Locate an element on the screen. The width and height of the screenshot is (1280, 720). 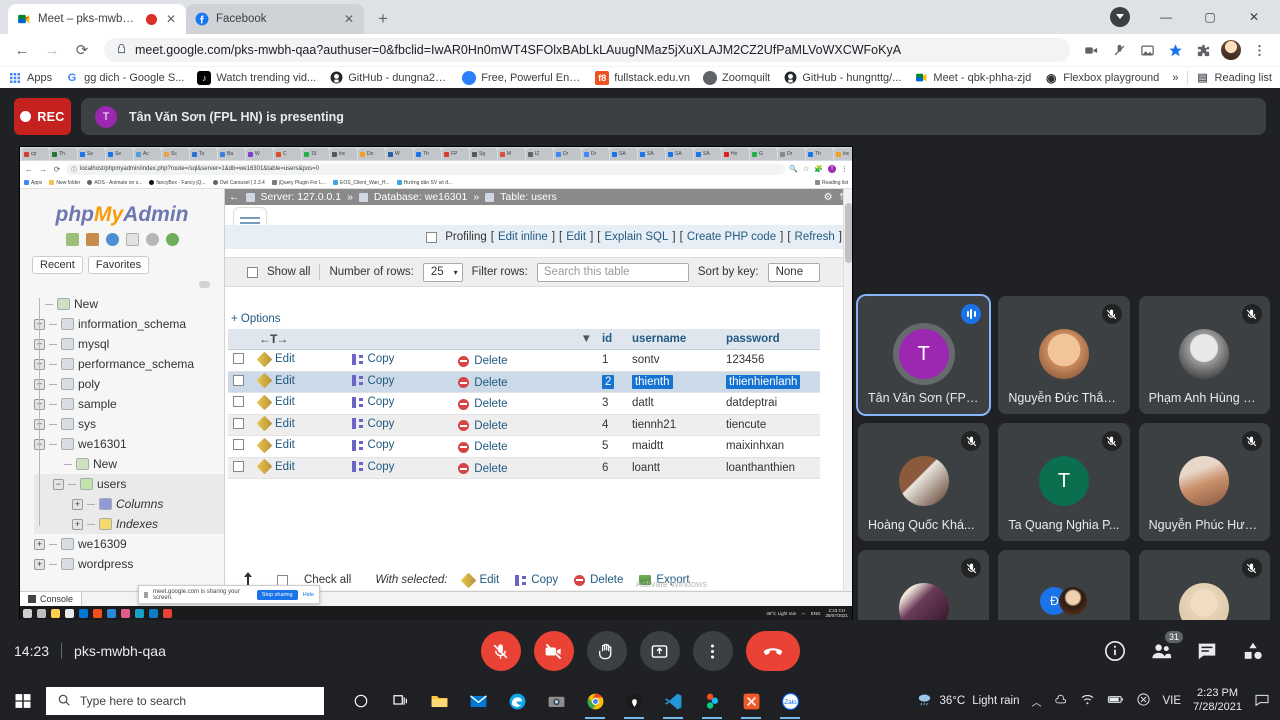
stop-sharing-button: Stop sharing is located at coordinates (277, 594).